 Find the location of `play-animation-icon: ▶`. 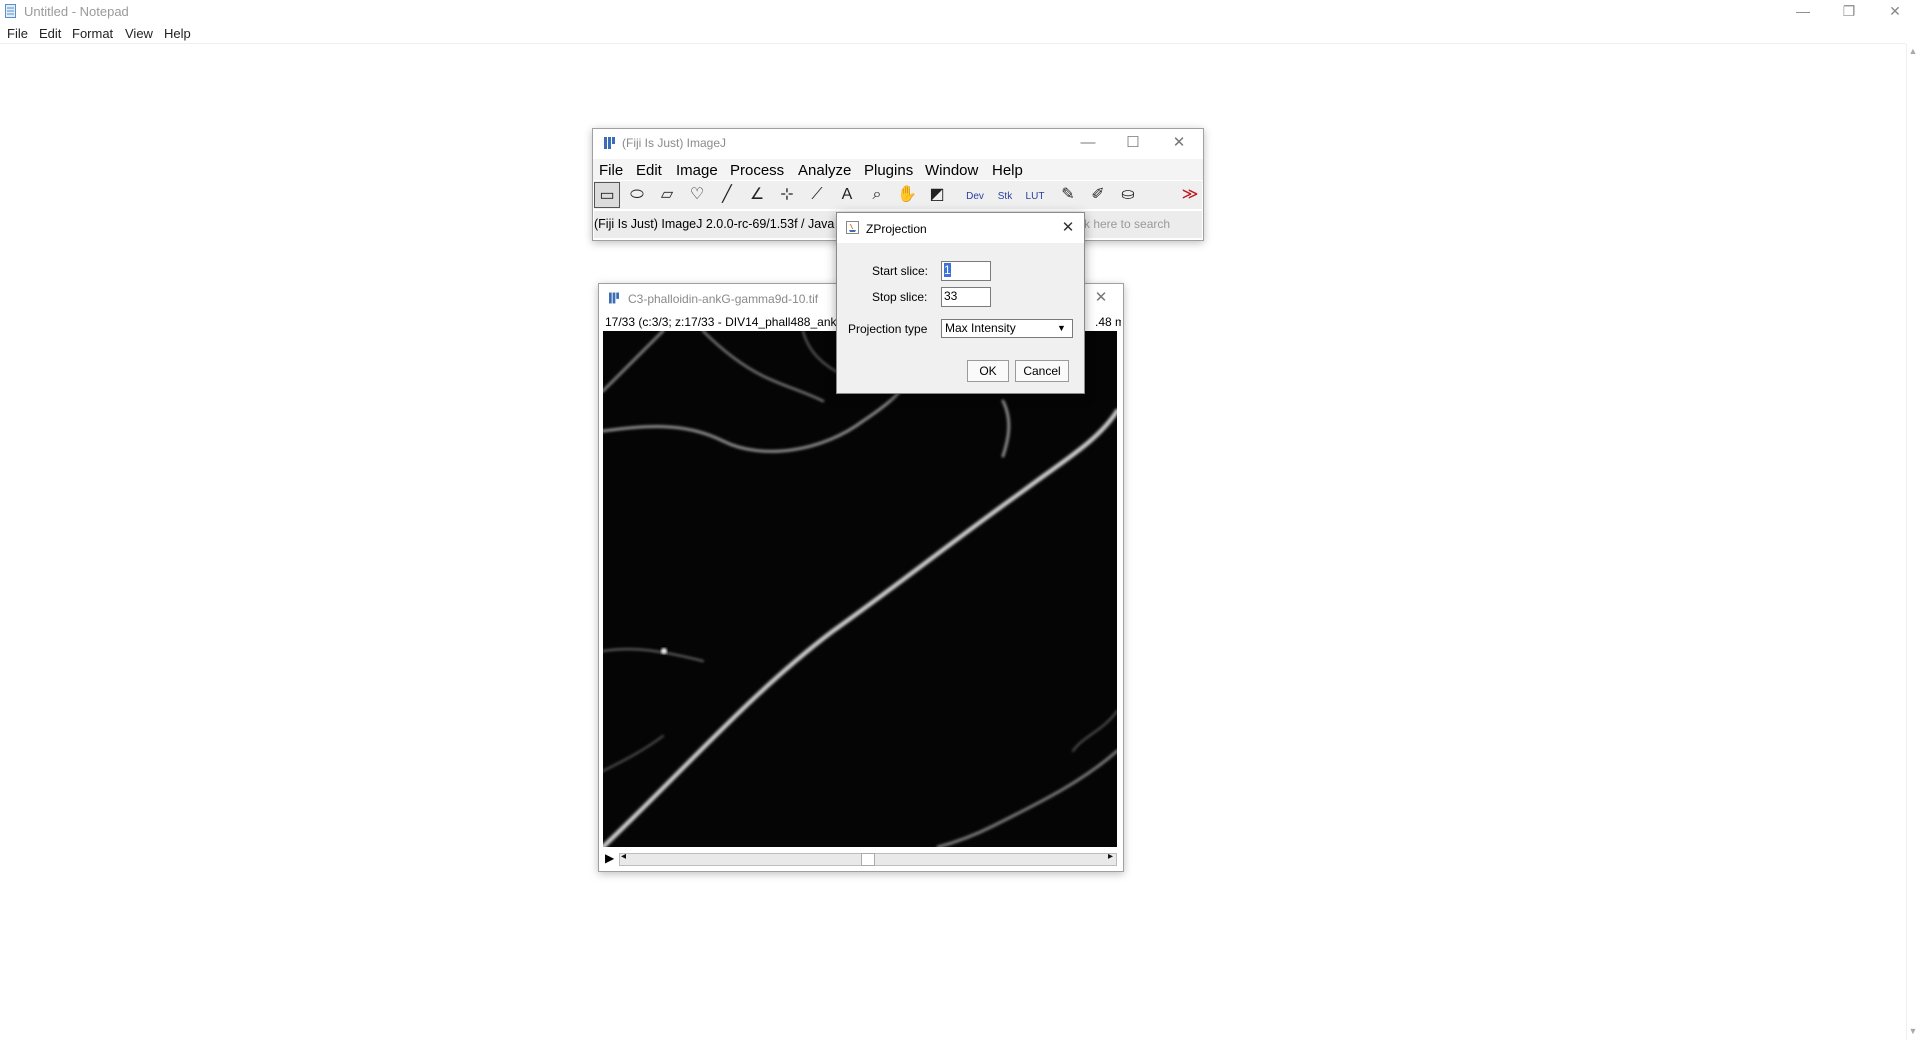

play-animation-icon: ▶ is located at coordinates (609, 858).